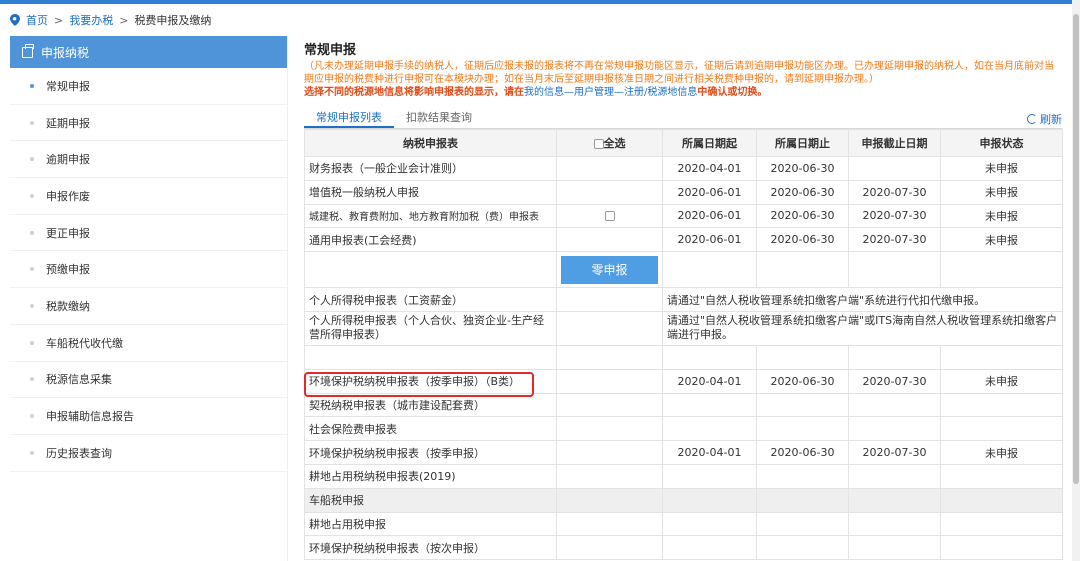 Image resolution: width=1080 pixels, height=561 pixels. I want to click on row-checkbox, so click(609, 216).